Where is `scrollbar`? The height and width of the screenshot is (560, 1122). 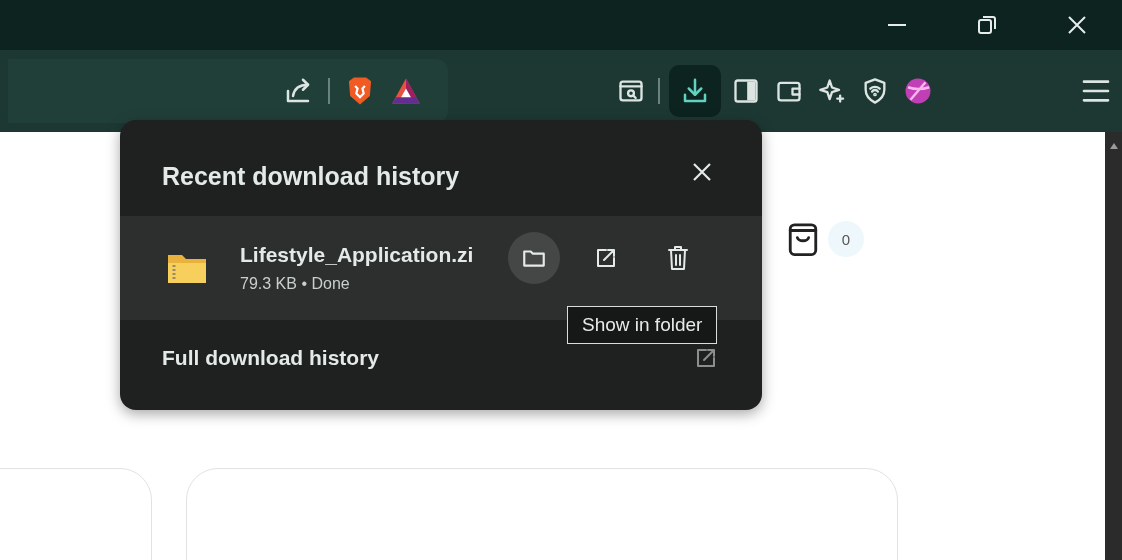
scrollbar is located at coordinates (1113, 346).